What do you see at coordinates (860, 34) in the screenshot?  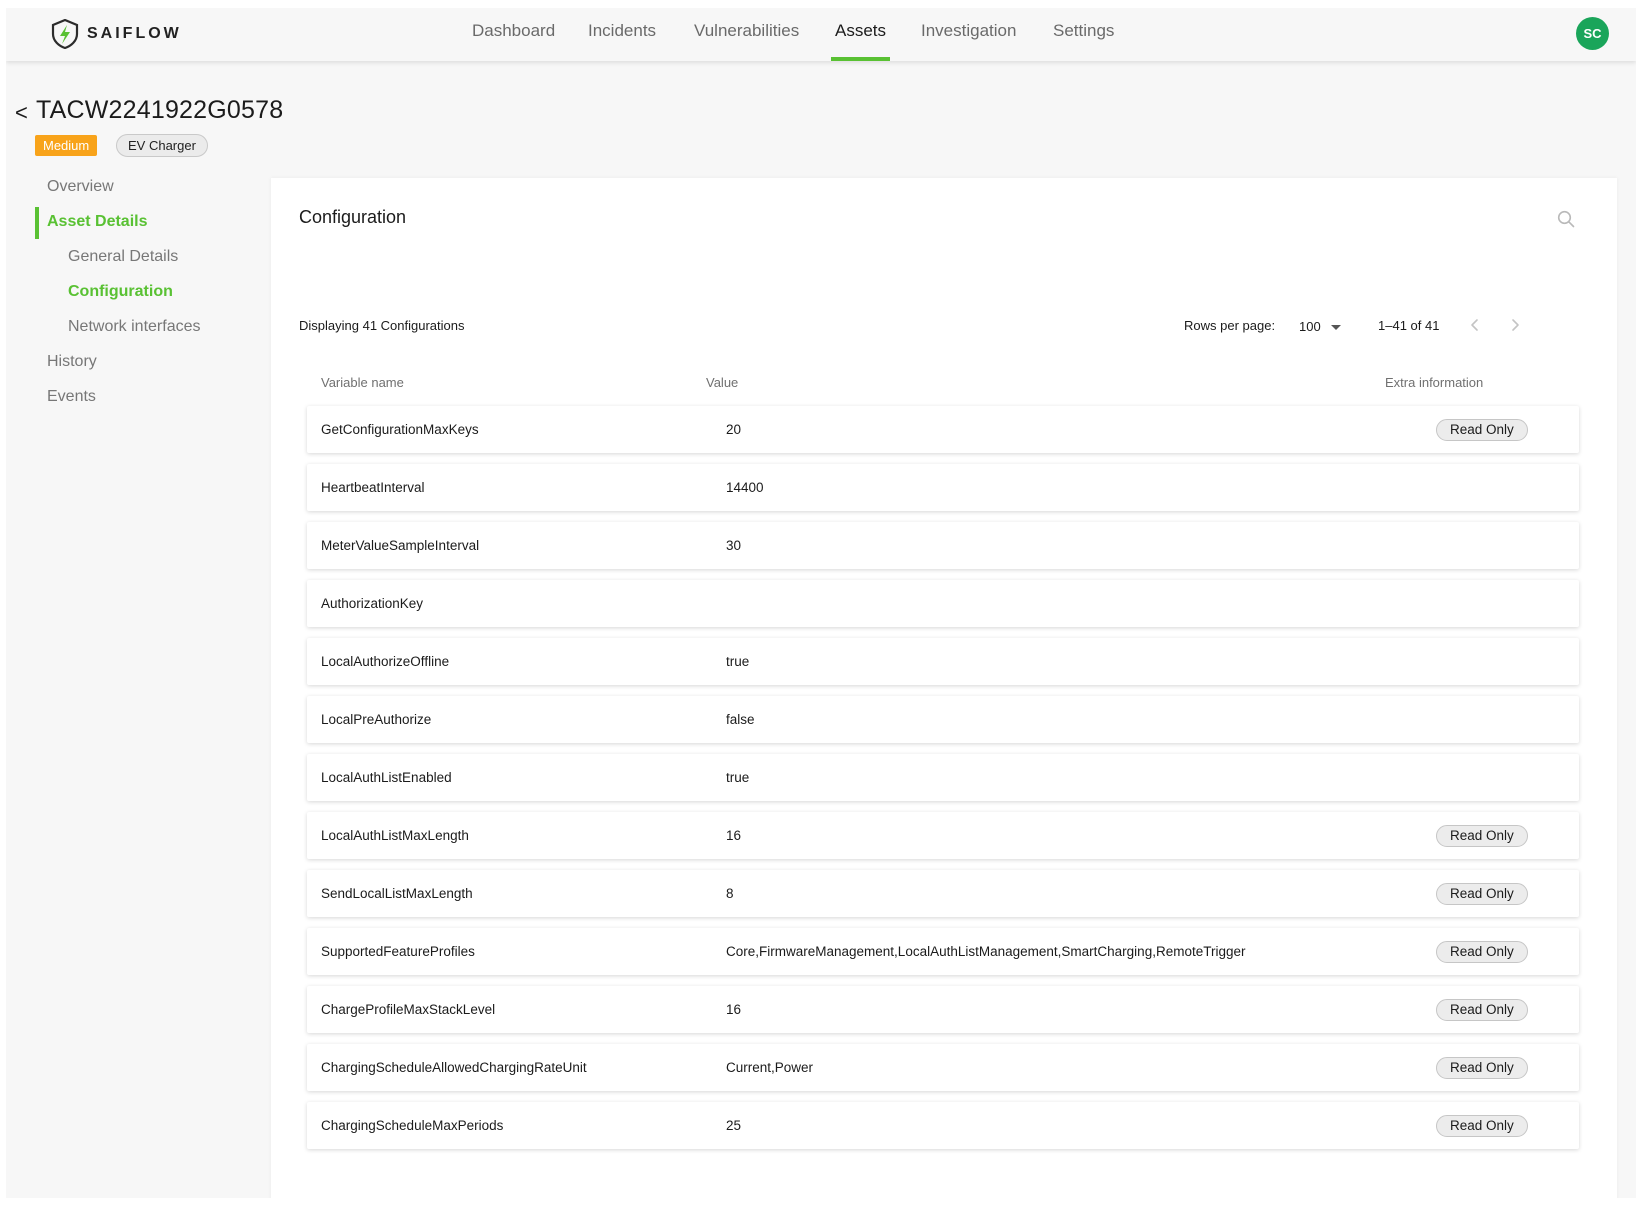 I see `nav-assets: Assets` at bounding box center [860, 34].